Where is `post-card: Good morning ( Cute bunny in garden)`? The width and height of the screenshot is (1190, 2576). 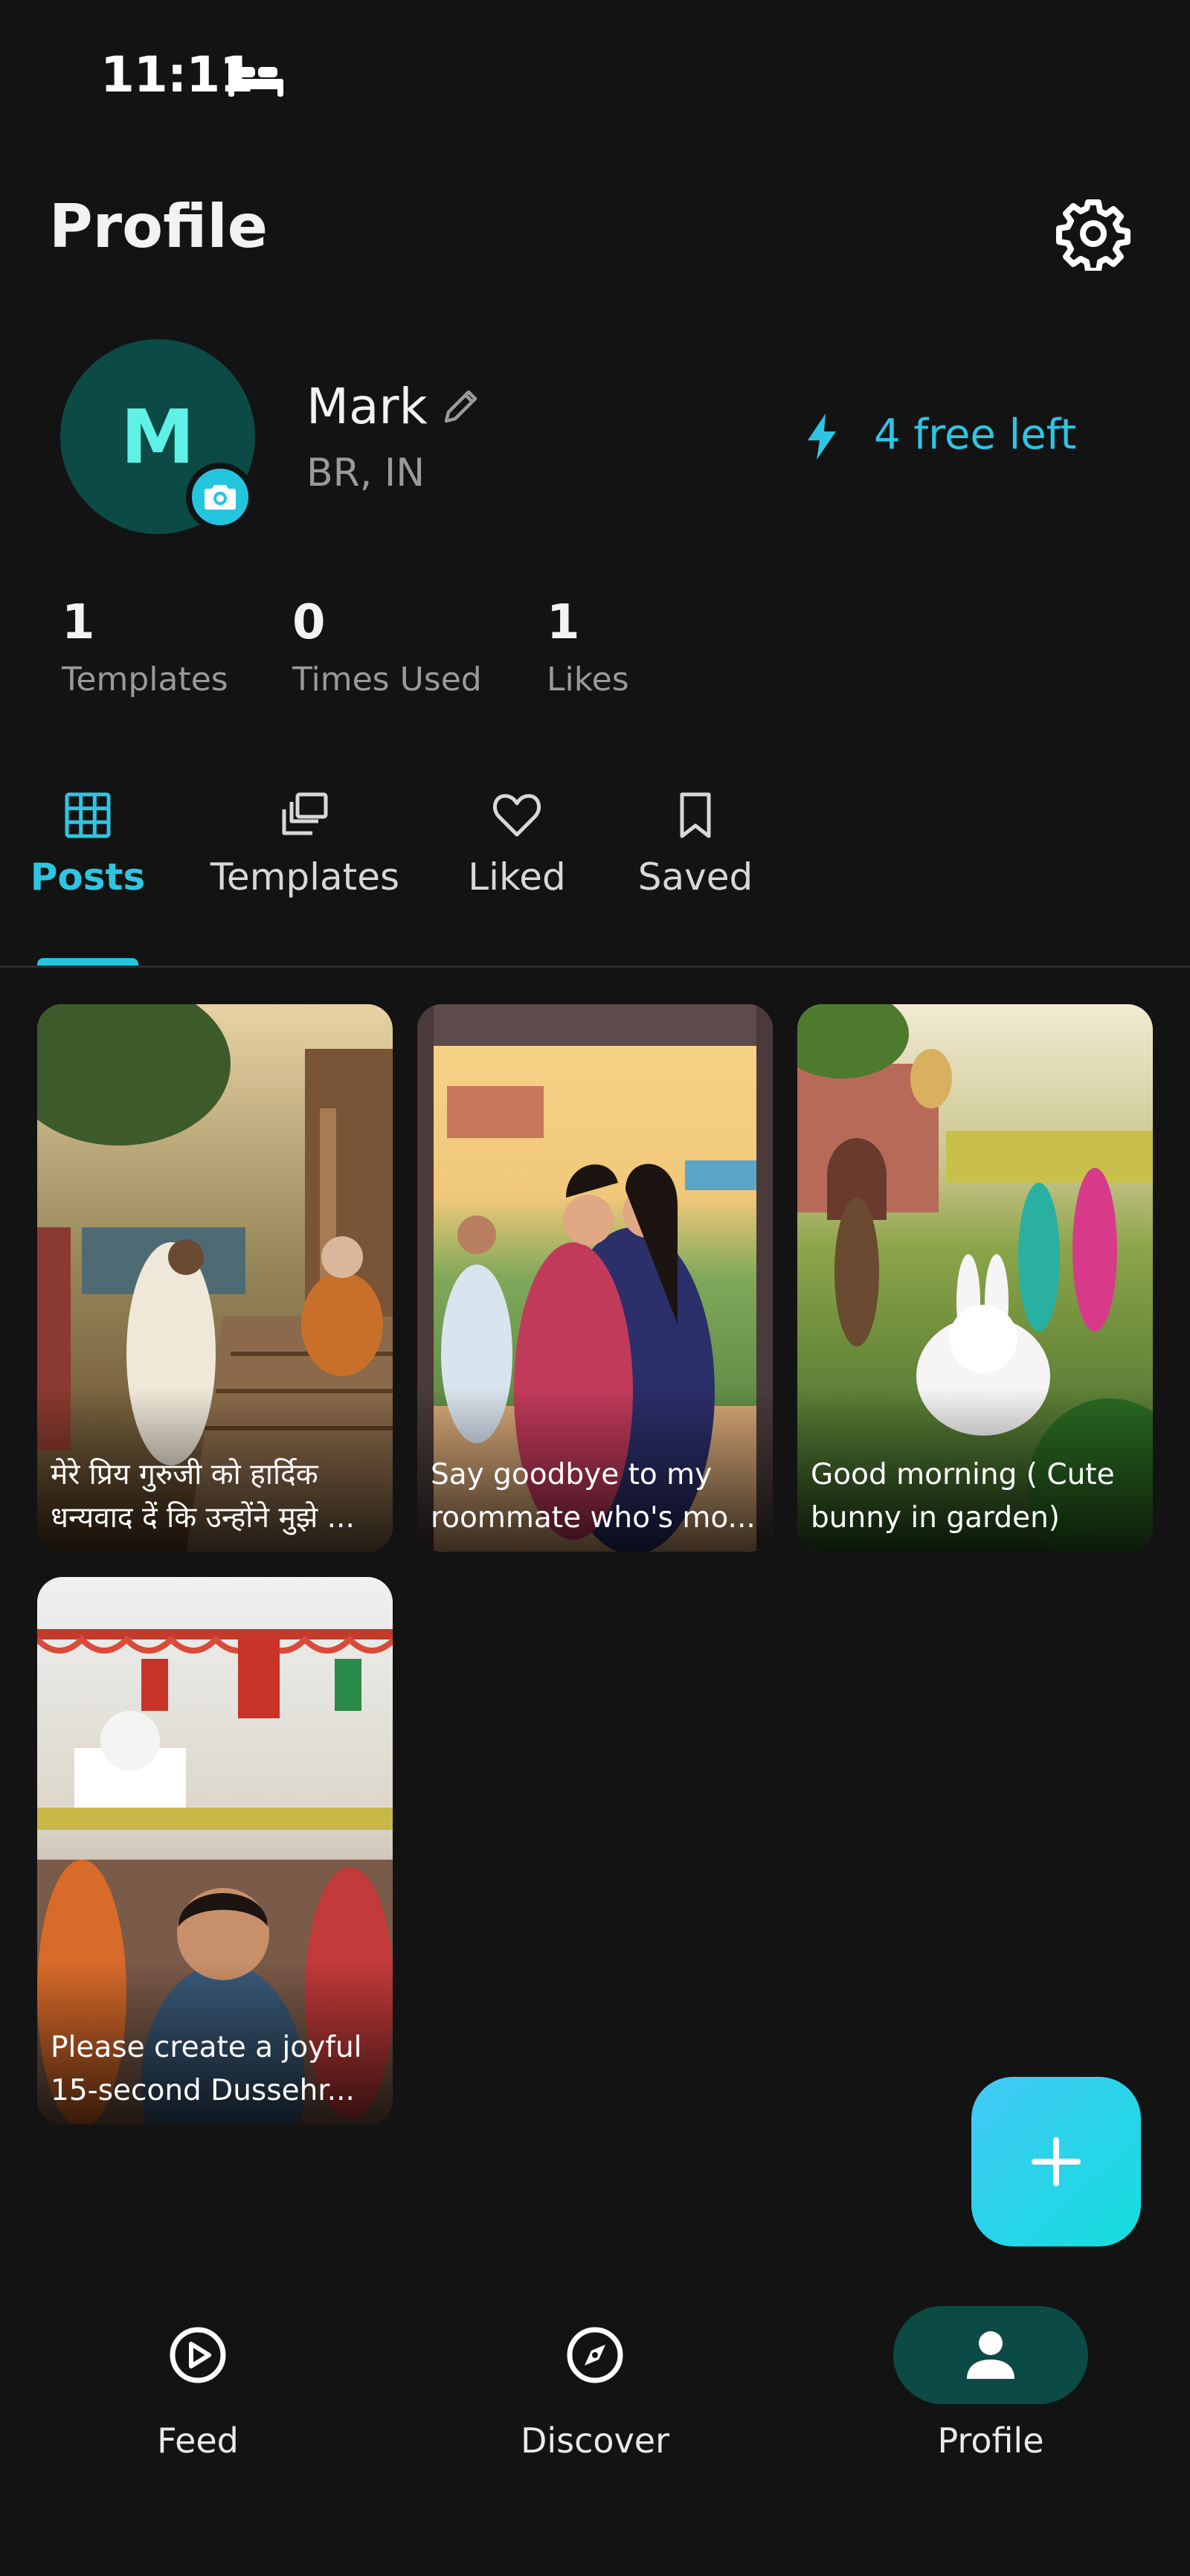 post-card: Good morning ( Cute bunny in garden) is located at coordinates (975, 1278).